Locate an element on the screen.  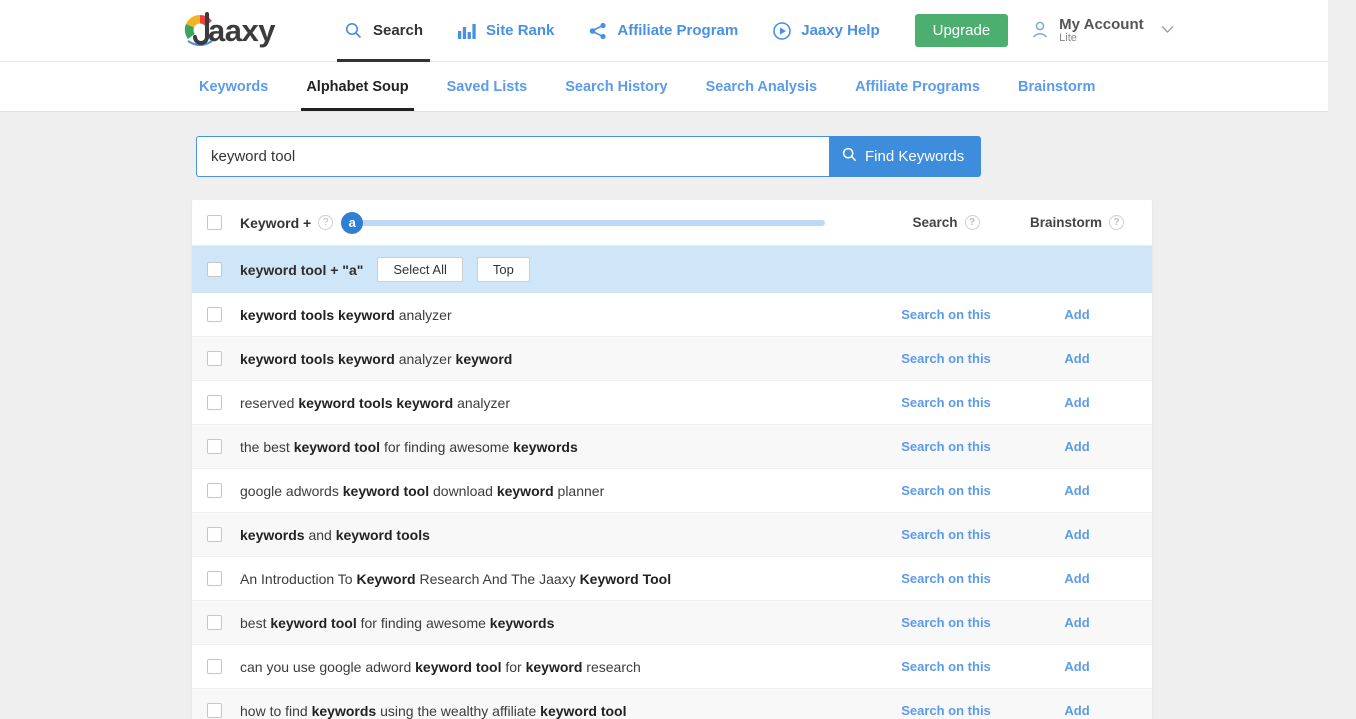
page-scrollbar is located at coordinates (1335, 359).